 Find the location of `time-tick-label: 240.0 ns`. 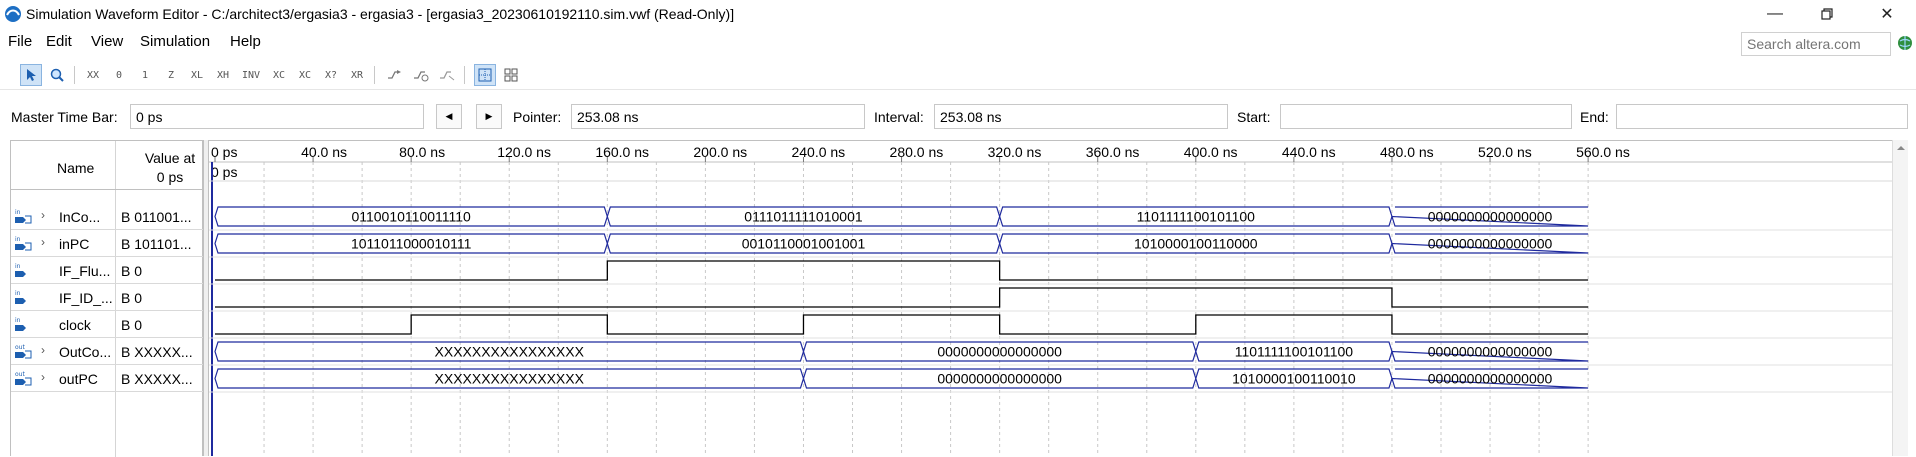

time-tick-label: 240.0 ns is located at coordinates (818, 152).